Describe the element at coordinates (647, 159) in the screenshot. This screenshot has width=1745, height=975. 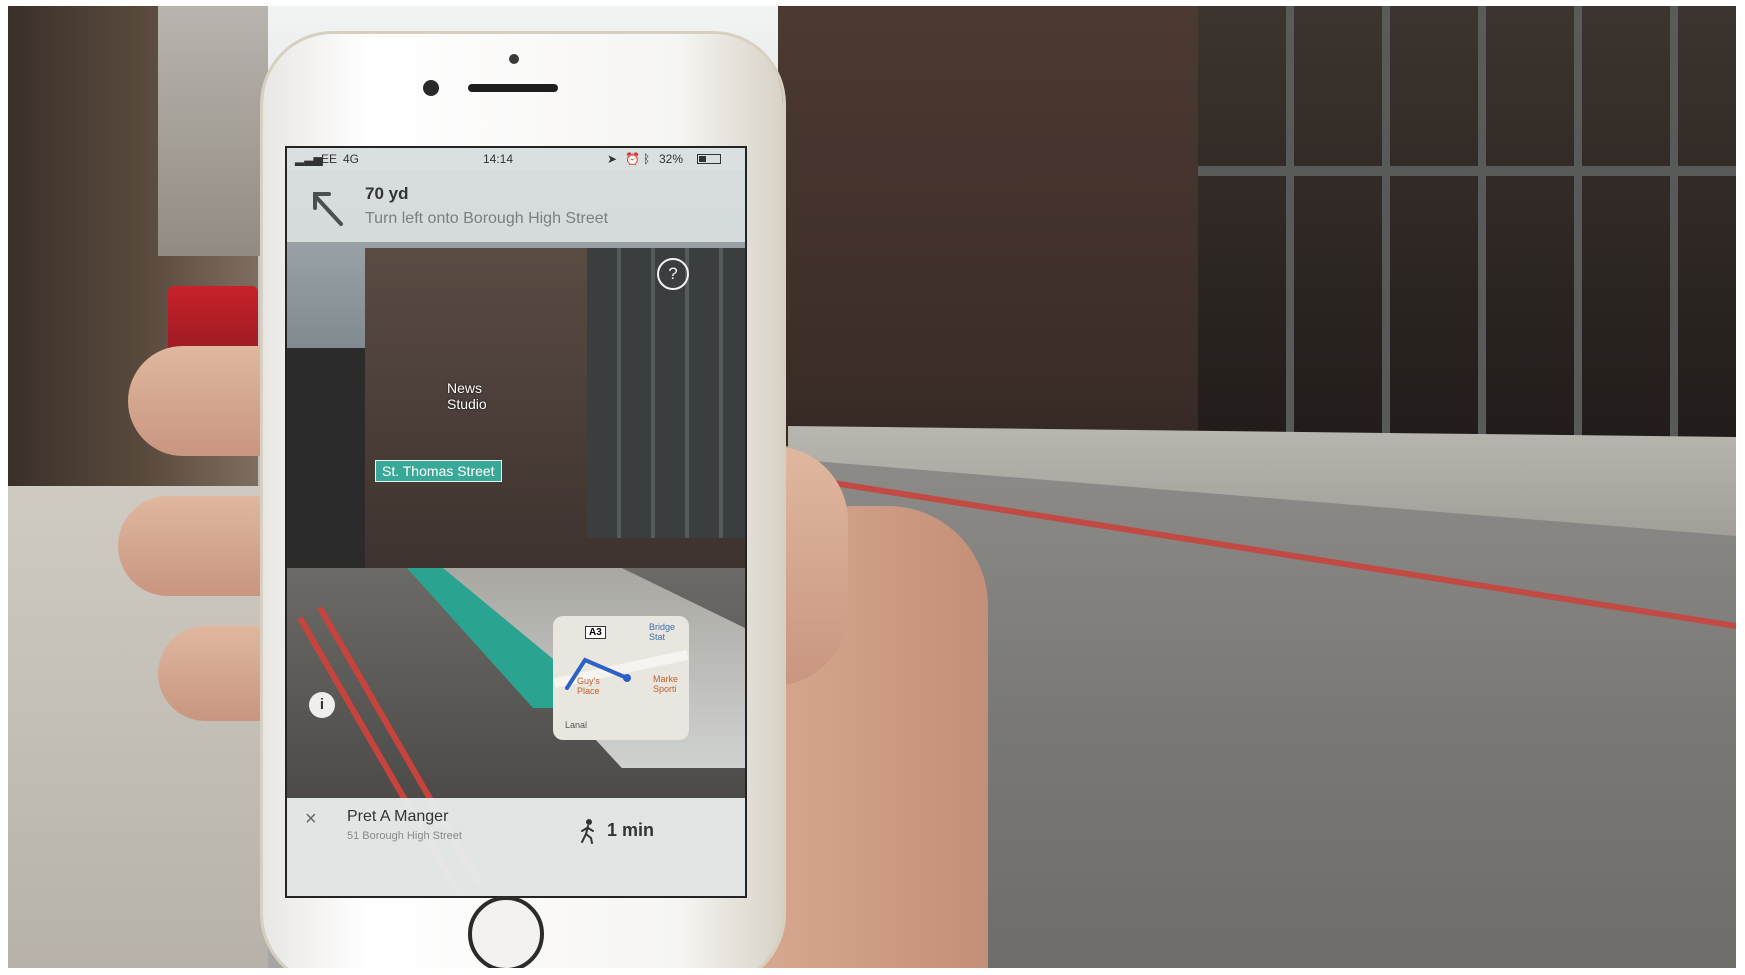
I see `bluetooth-icon: ᛒ` at that location.